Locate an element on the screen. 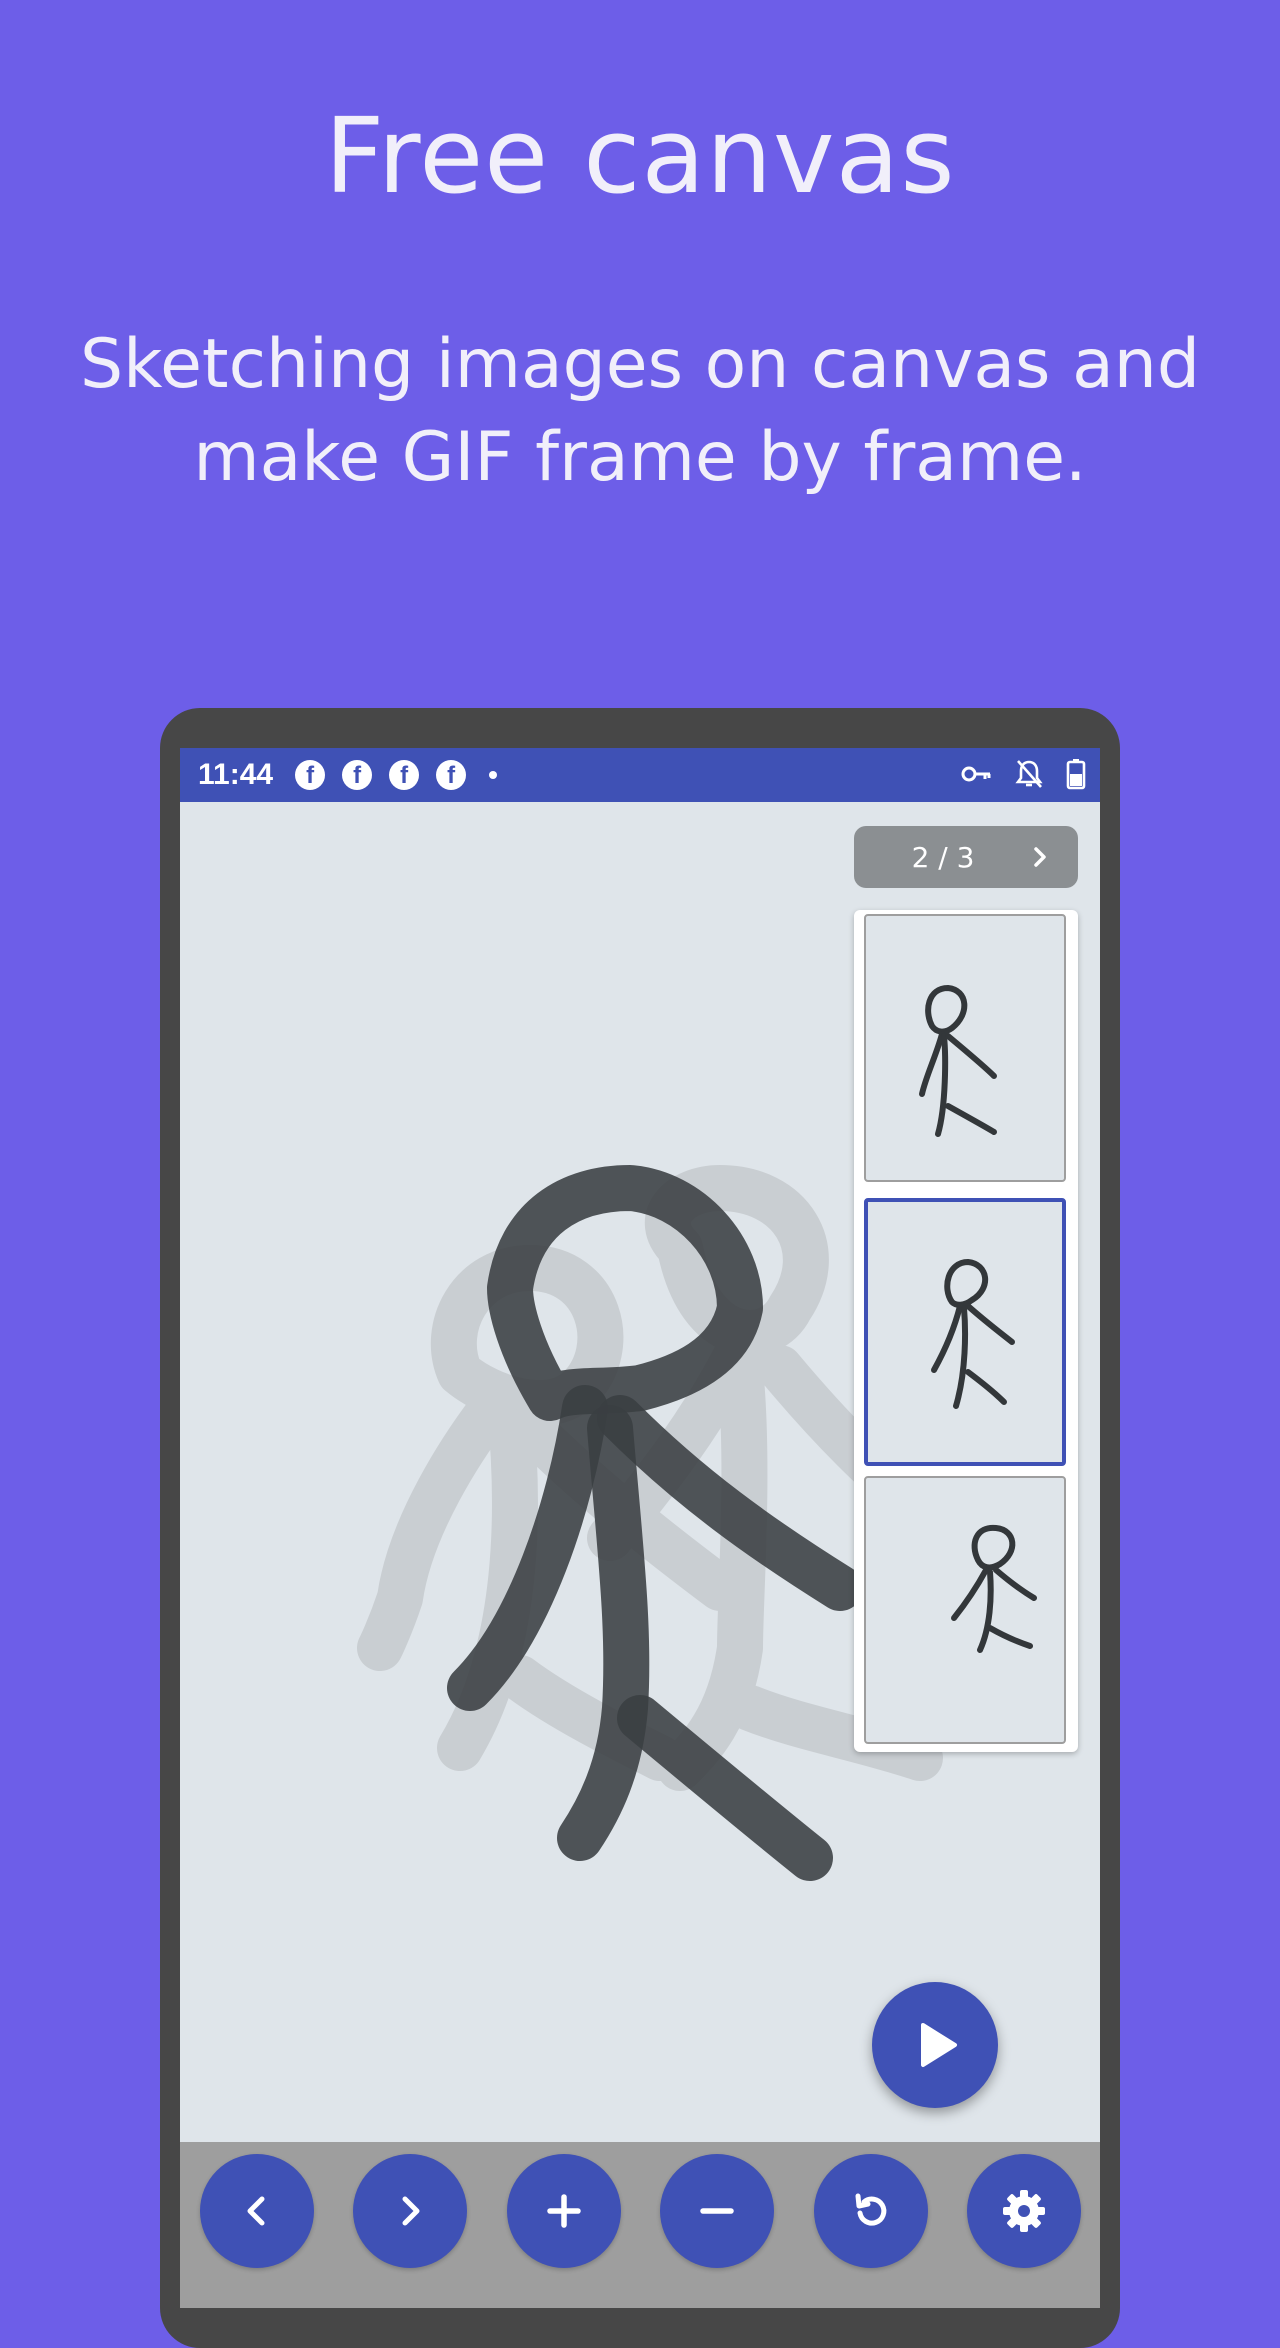  notification-icons: f f f f is located at coordinates (396, 775).